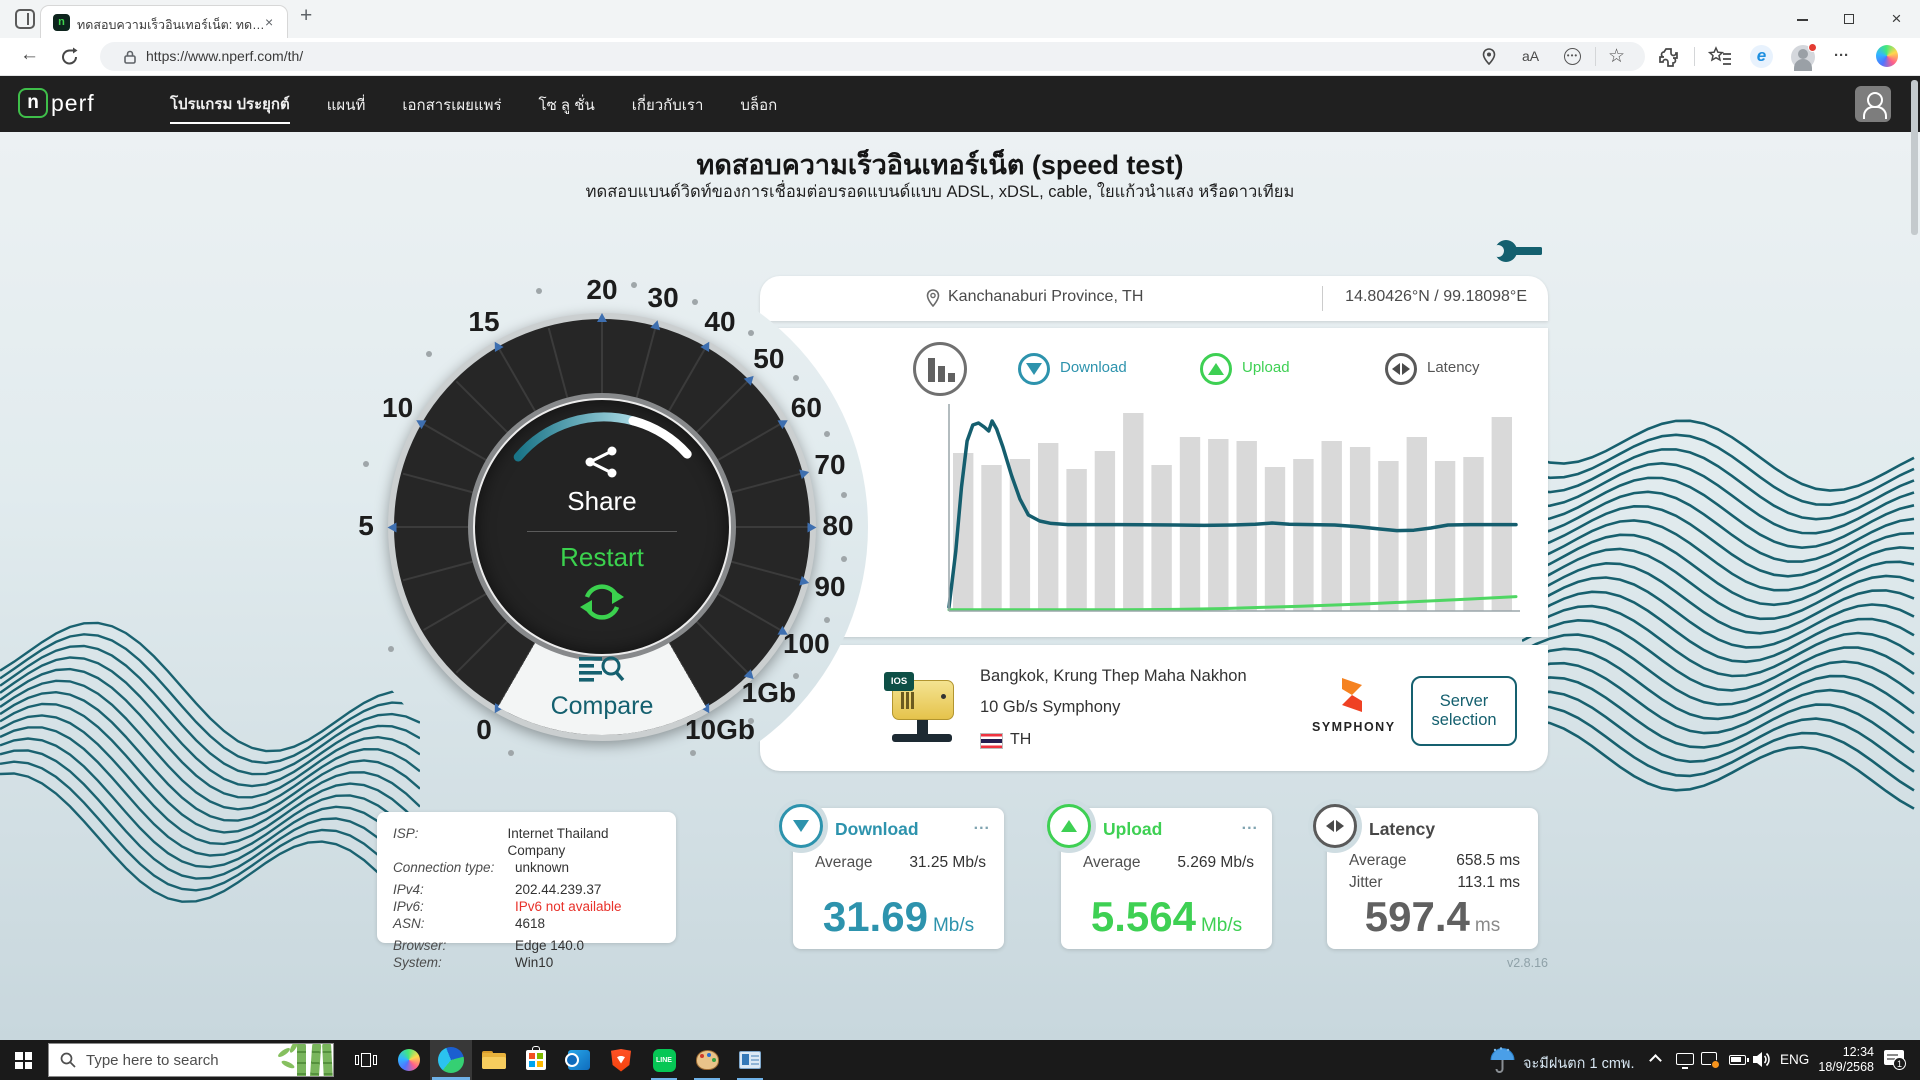 The height and width of the screenshot is (1080, 1920). I want to click on latency-legend-label: Latency, so click(1453, 367).